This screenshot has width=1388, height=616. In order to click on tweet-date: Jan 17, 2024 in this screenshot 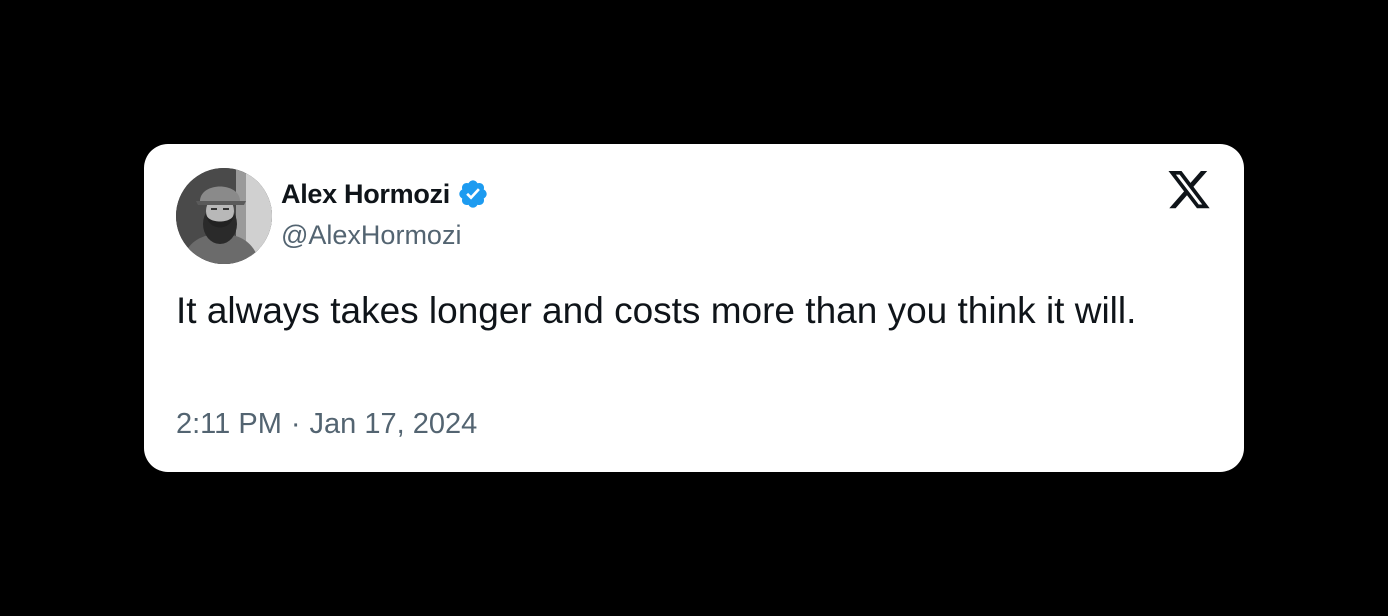, I will do `click(393, 424)`.